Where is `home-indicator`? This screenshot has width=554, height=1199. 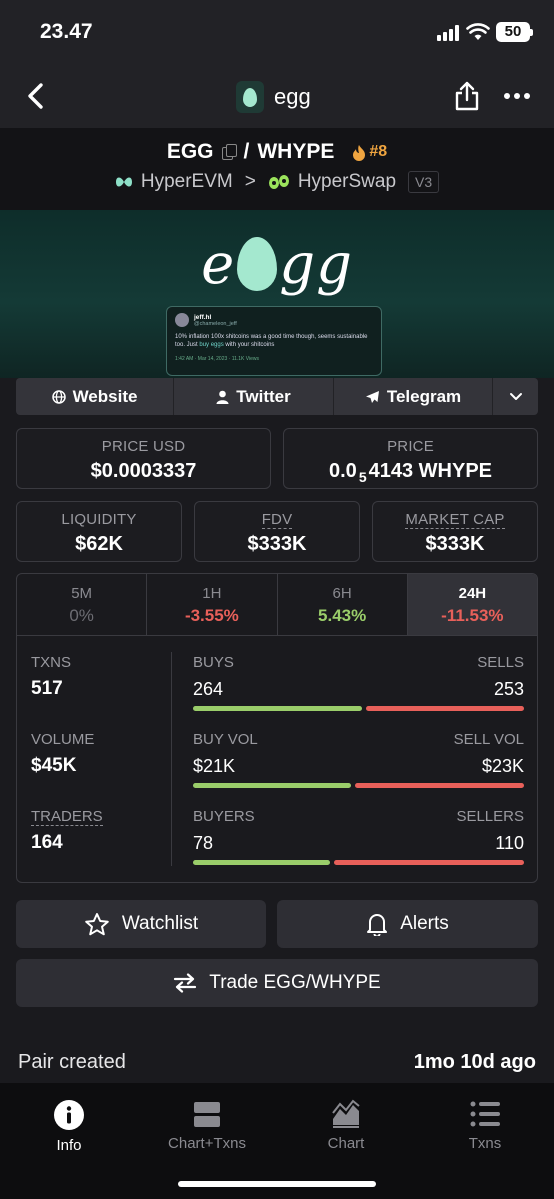 home-indicator is located at coordinates (277, 1184).